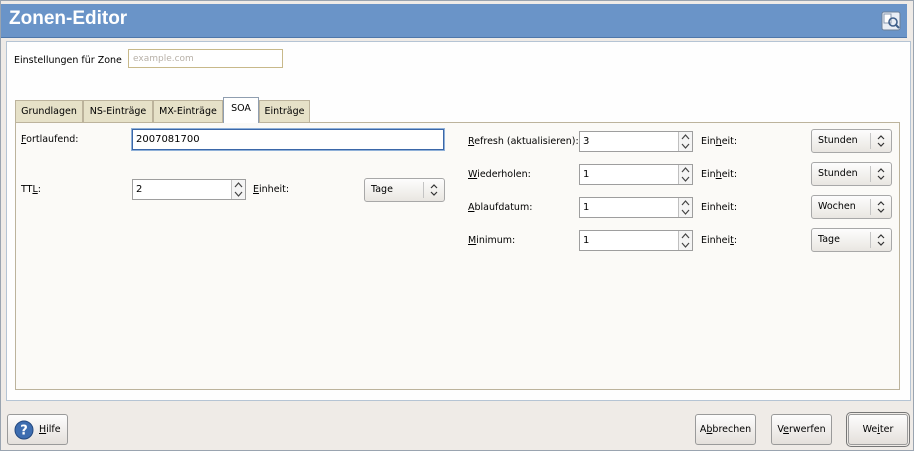 The image size is (914, 452). Describe the element at coordinates (288, 139) in the screenshot. I see `serial-input: 2007081700` at that location.